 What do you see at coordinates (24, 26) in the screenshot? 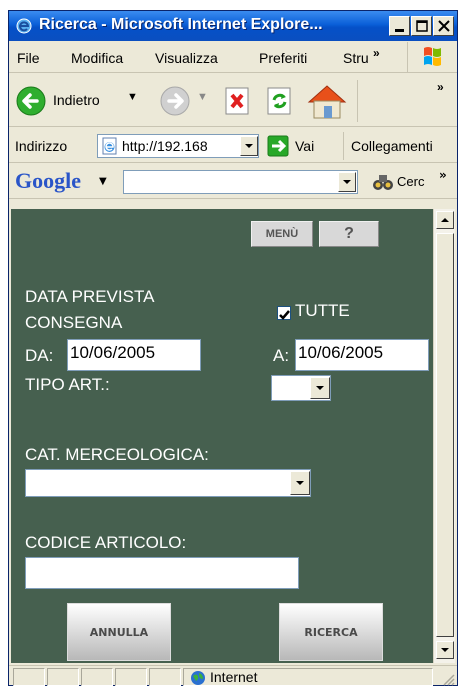
I see `ie-icon` at bounding box center [24, 26].